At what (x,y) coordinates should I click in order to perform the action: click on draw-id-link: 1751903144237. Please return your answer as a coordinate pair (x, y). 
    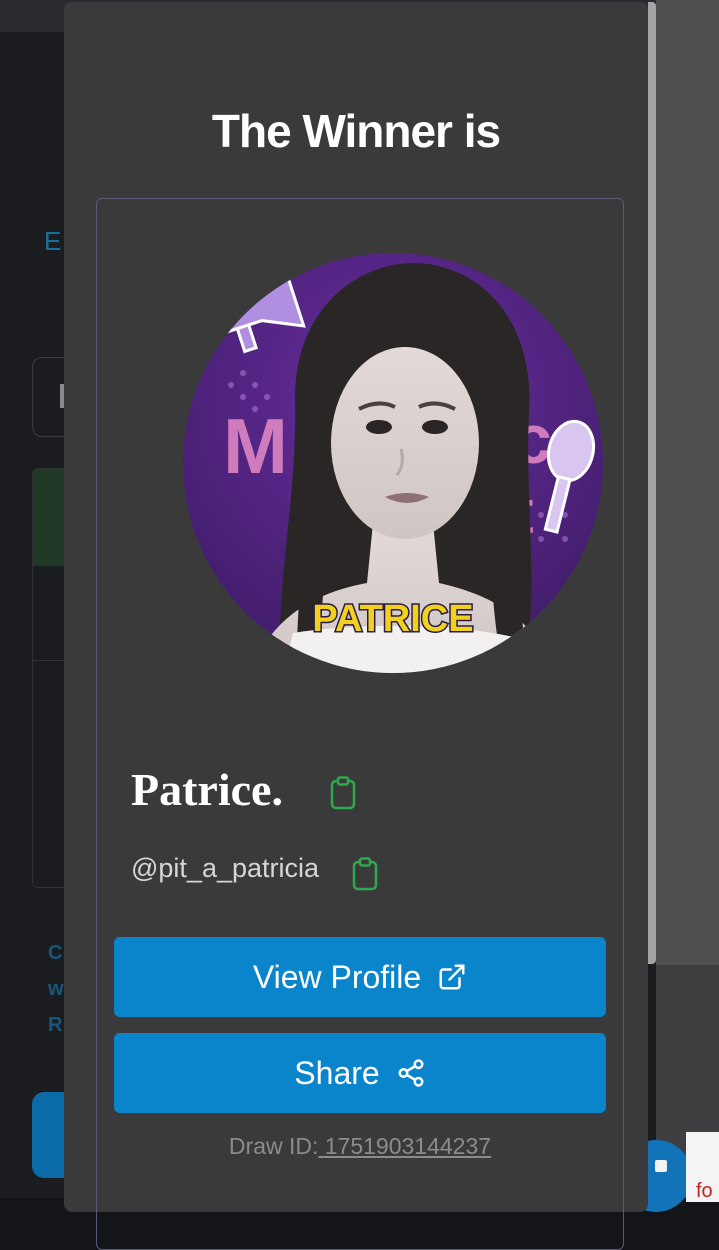
    Looking at the image, I should click on (404, 1146).